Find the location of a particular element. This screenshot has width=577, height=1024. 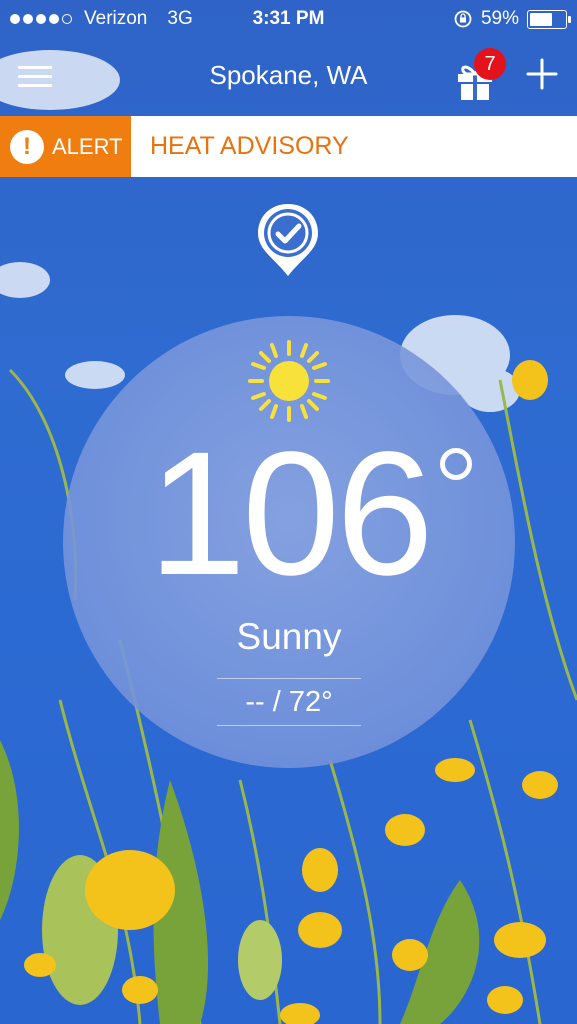

exclamation-icon: ! is located at coordinates (27, 146).